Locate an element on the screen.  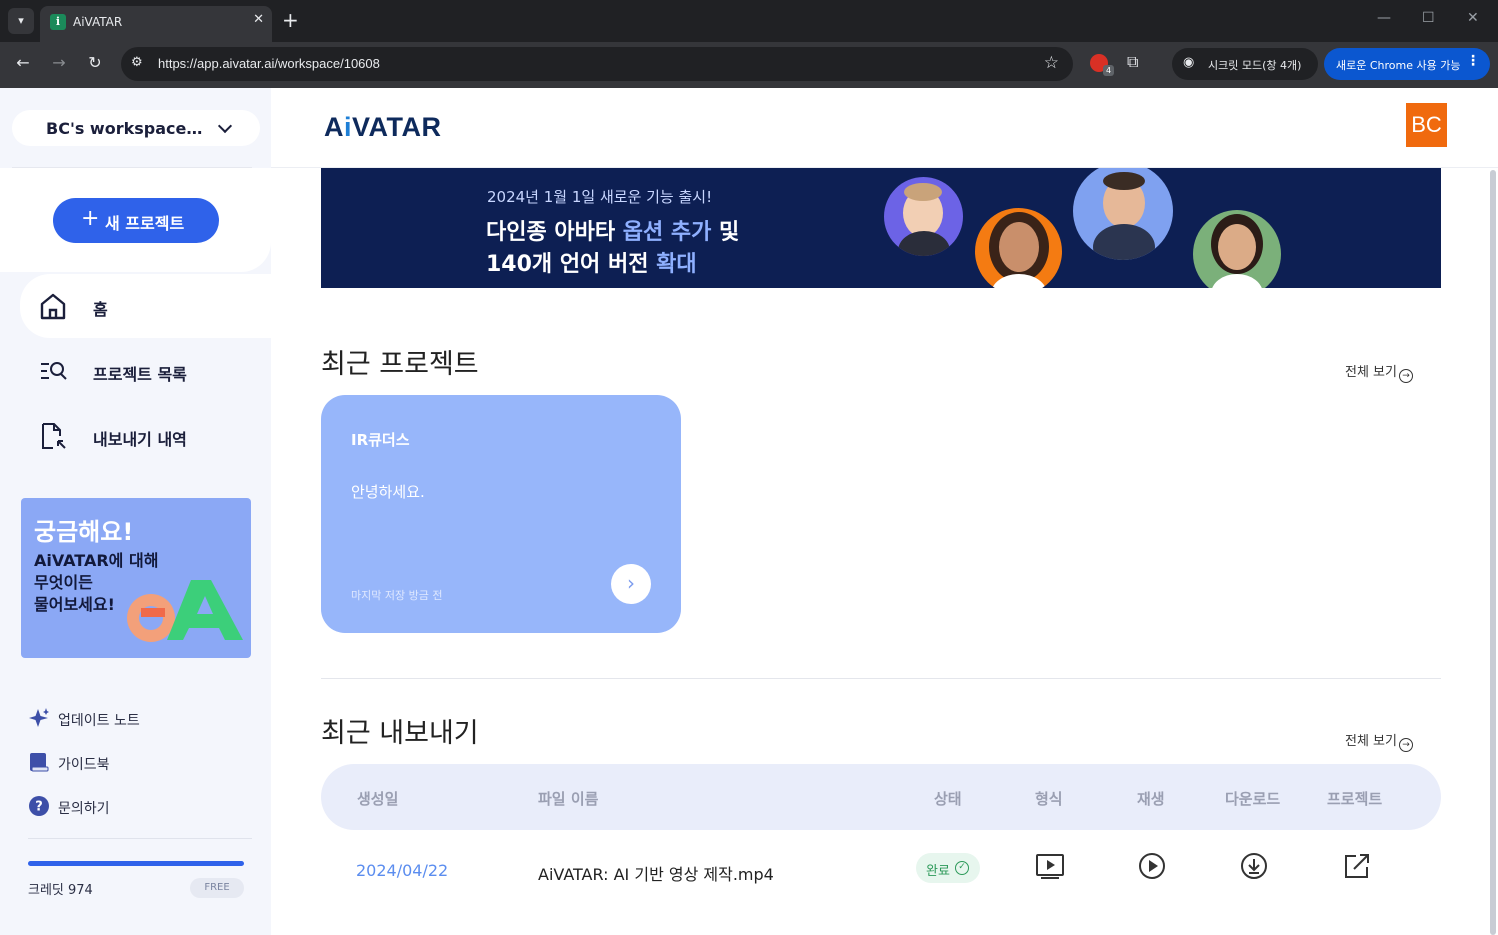
column-header-download: 다운로드 is located at coordinates (1252, 798).